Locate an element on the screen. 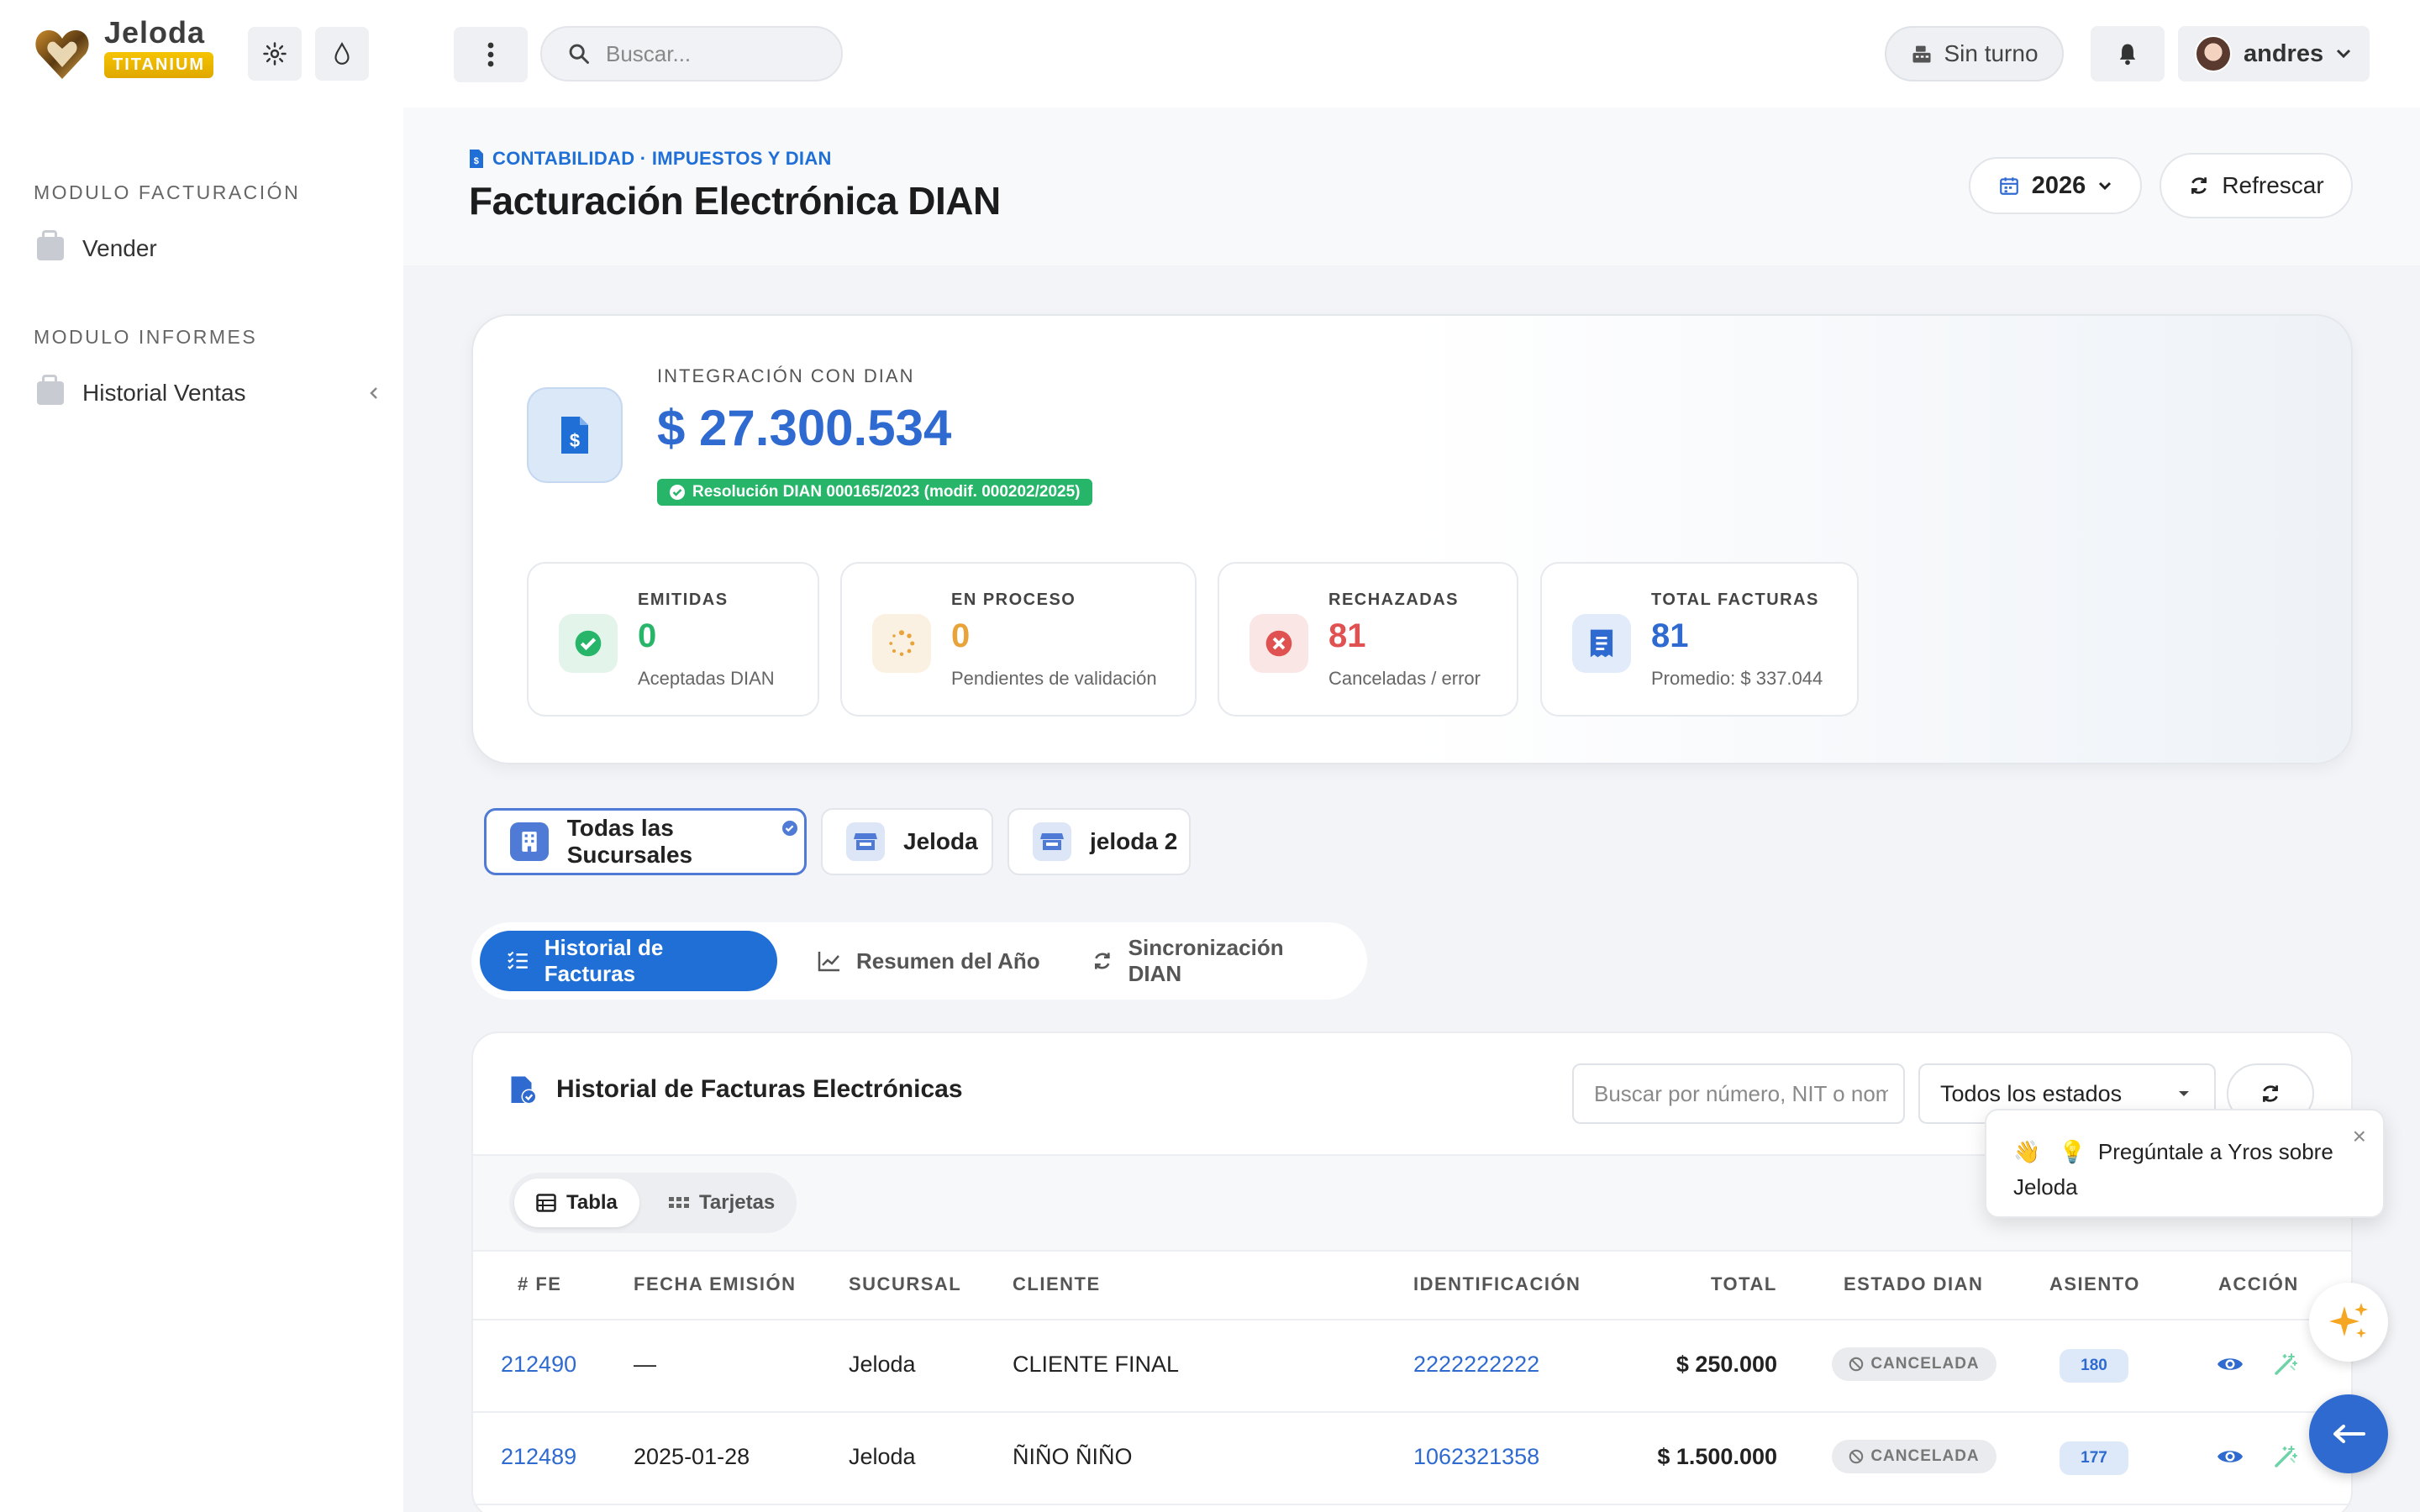 This screenshot has width=2420, height=1512. refresh-button: Refrescar is located at coordinates (2256, 185).